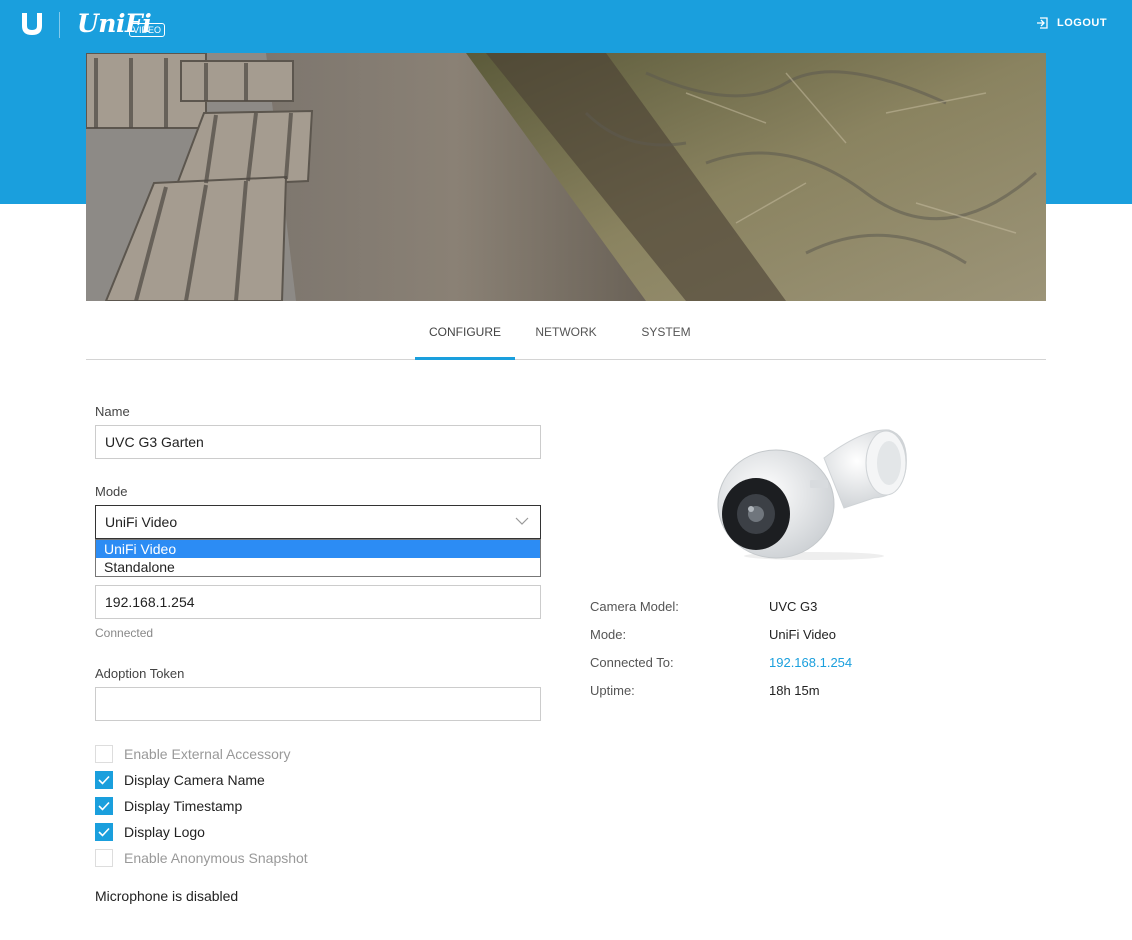 The height and width of the screenshot is (940, 1132). I want to click on checkbox-anonymous-snapshot: Enable Anonymous Snapshot, so click(201, 858).